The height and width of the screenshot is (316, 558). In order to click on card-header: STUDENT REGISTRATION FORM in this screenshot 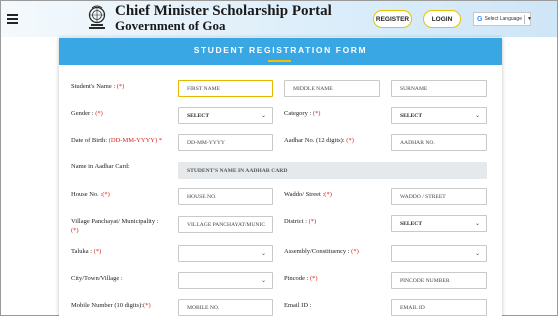, I will do `click(280, 51)`.